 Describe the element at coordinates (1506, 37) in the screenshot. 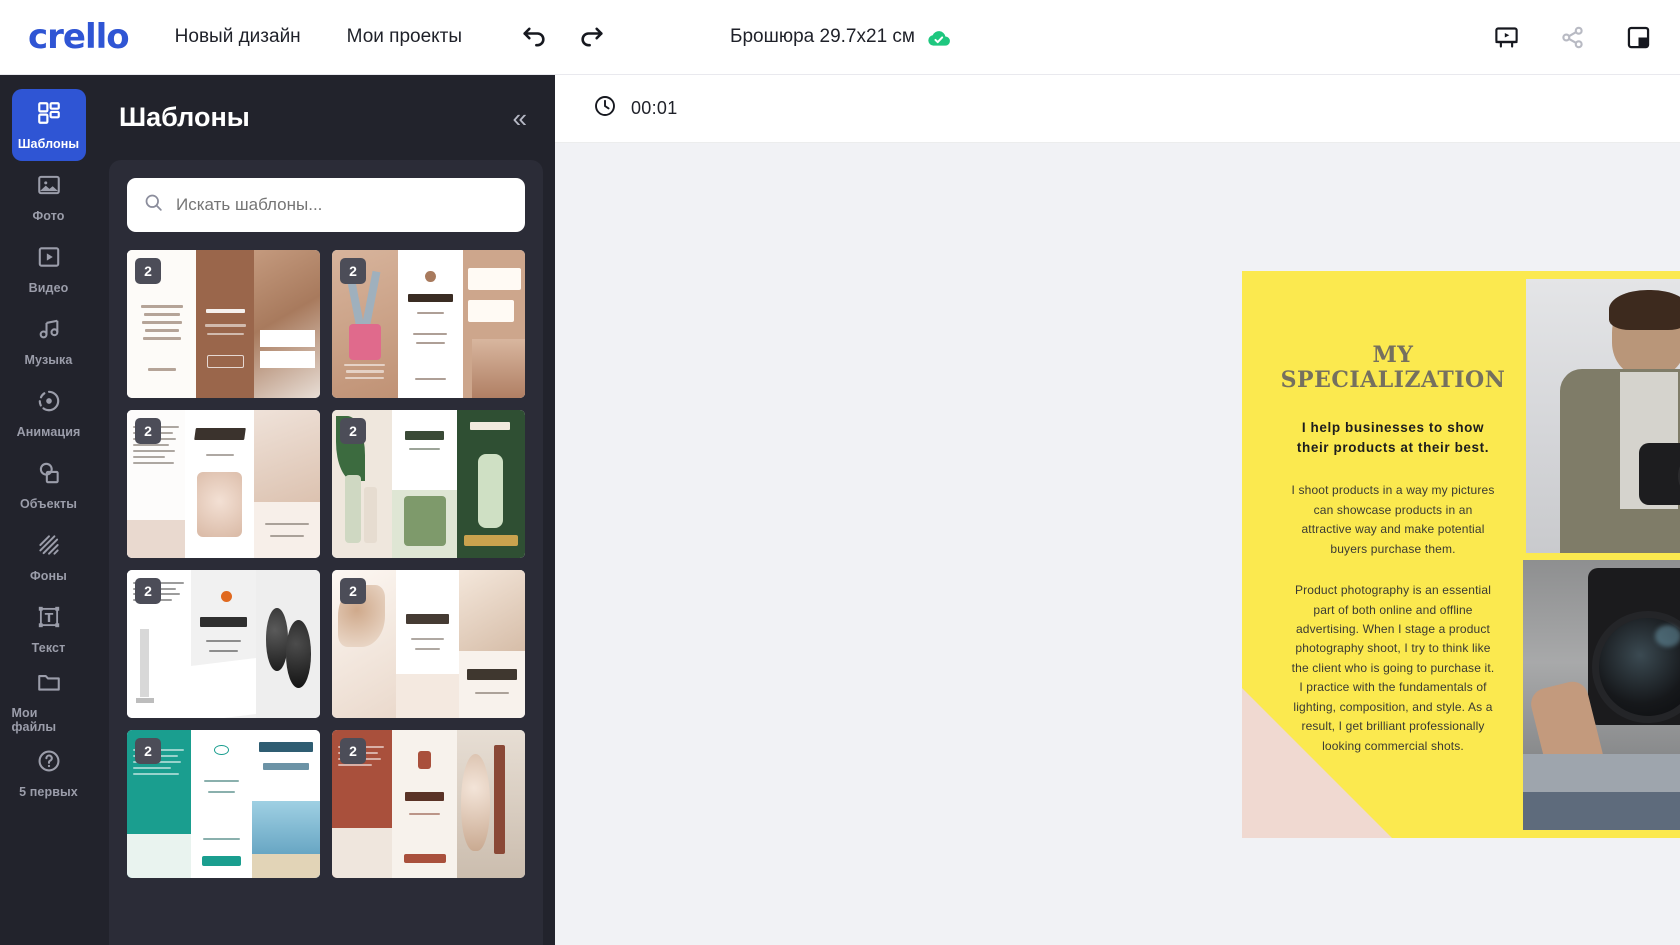

I see `present-icon` at that location.